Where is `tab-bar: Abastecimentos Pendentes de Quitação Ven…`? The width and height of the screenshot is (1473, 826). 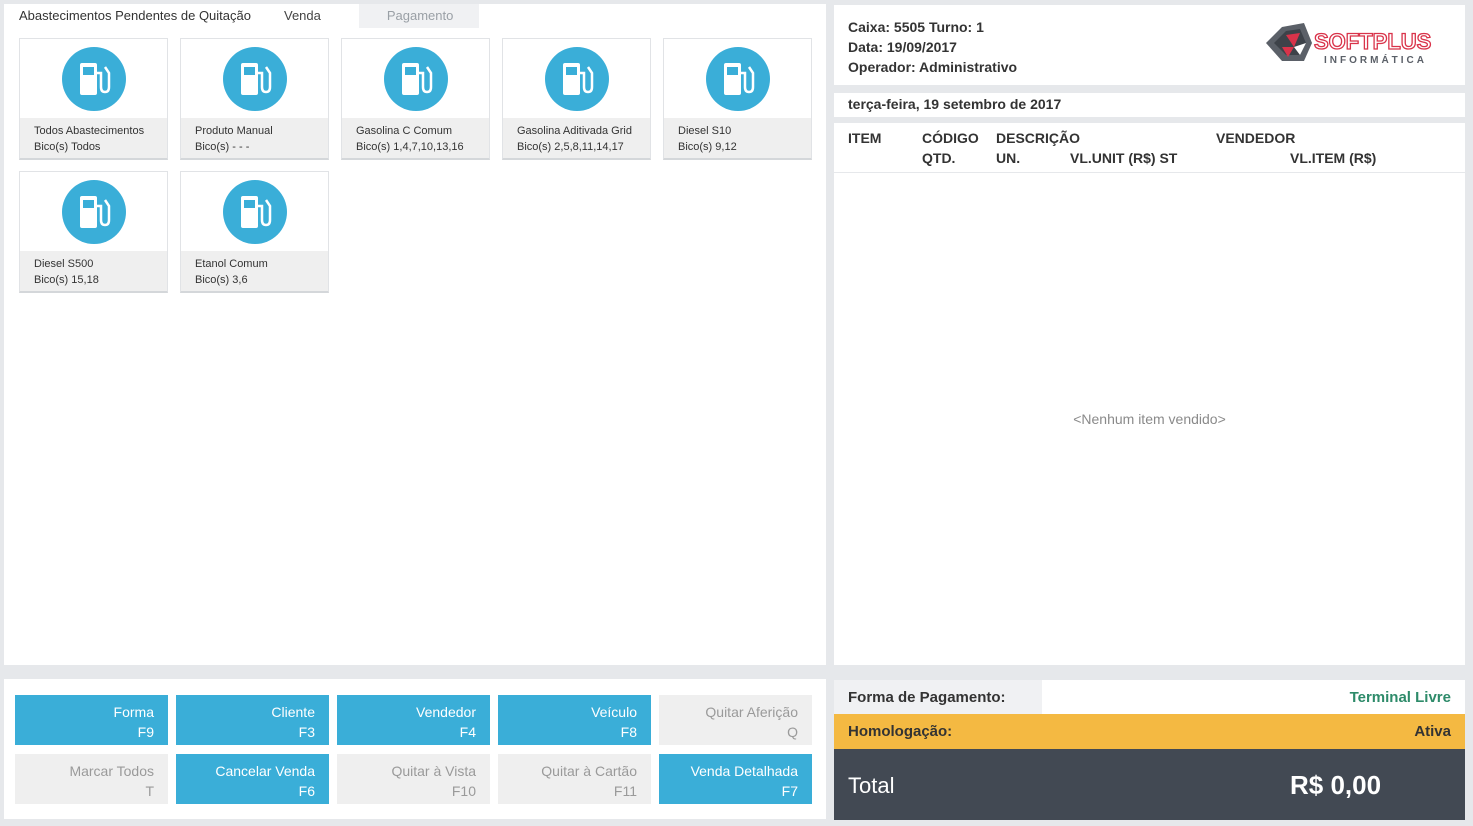 tab-bar: Abastecimentos Pendentes de Quitação Ven… is located at coordinates (241, 16).